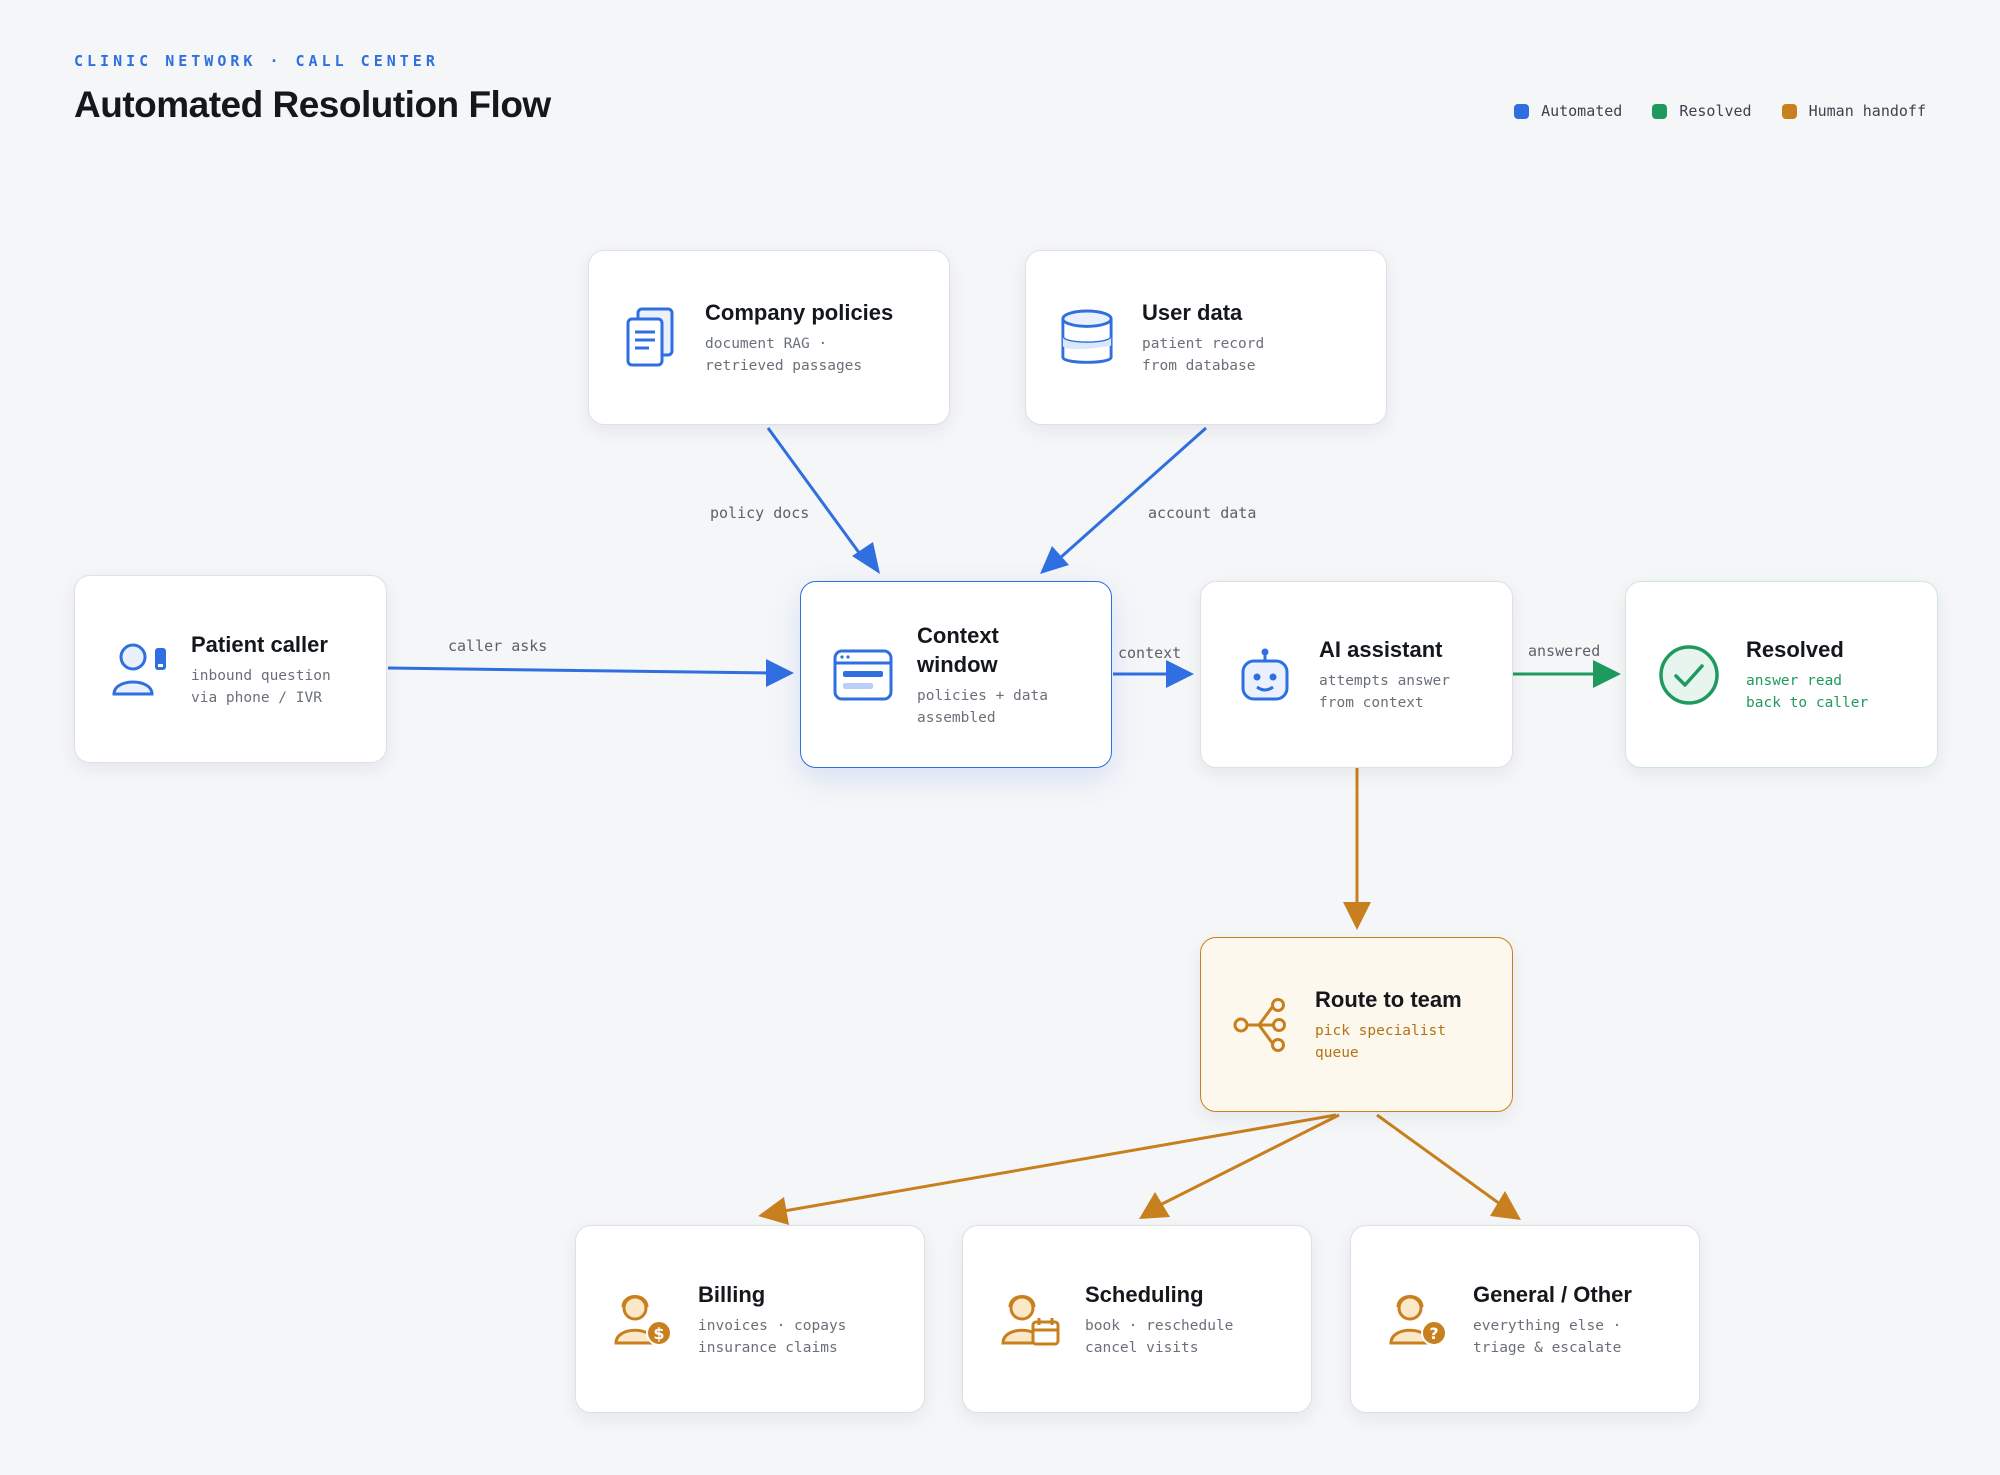  Describe the element at coordinates (1795, 649) in the screenshot. I see `node-title: Resolved` at that location.